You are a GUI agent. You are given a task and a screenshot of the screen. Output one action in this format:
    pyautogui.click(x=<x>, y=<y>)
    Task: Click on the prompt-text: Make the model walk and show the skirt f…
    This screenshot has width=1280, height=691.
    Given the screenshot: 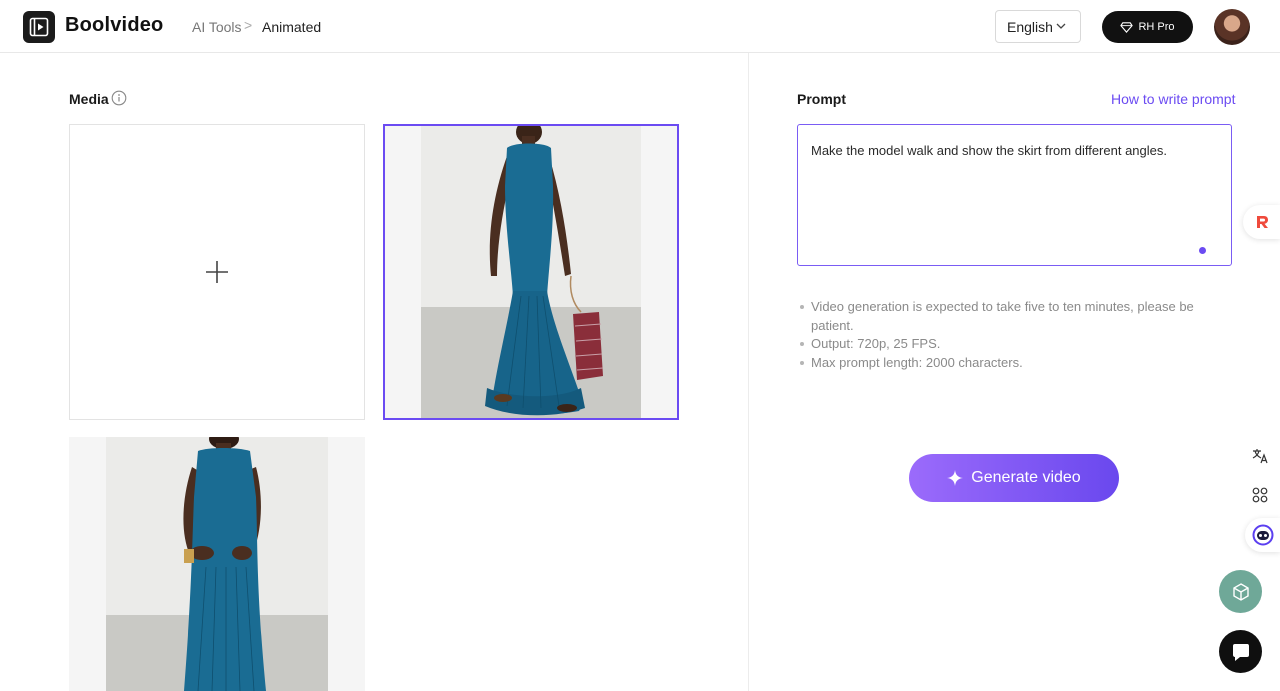 What is the action you would take?
    pyautogui.click(x=989, y=150)
    